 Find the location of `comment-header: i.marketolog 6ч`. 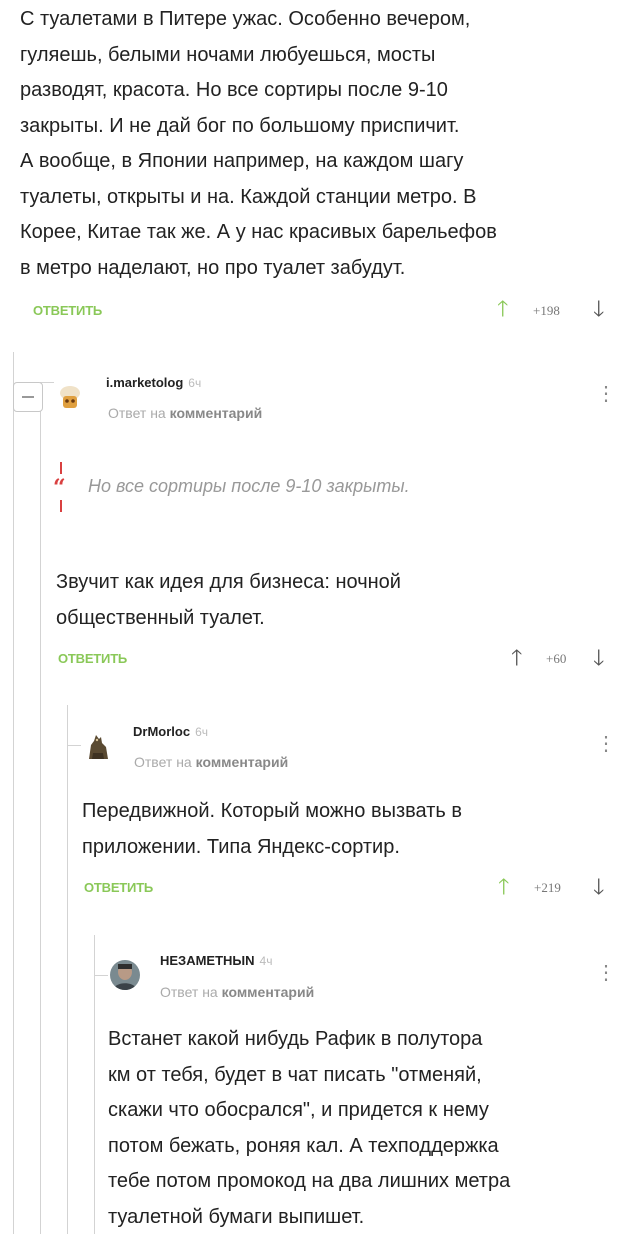

comment-header: i.marketolog 6ч is located at coordinates (153, 383).